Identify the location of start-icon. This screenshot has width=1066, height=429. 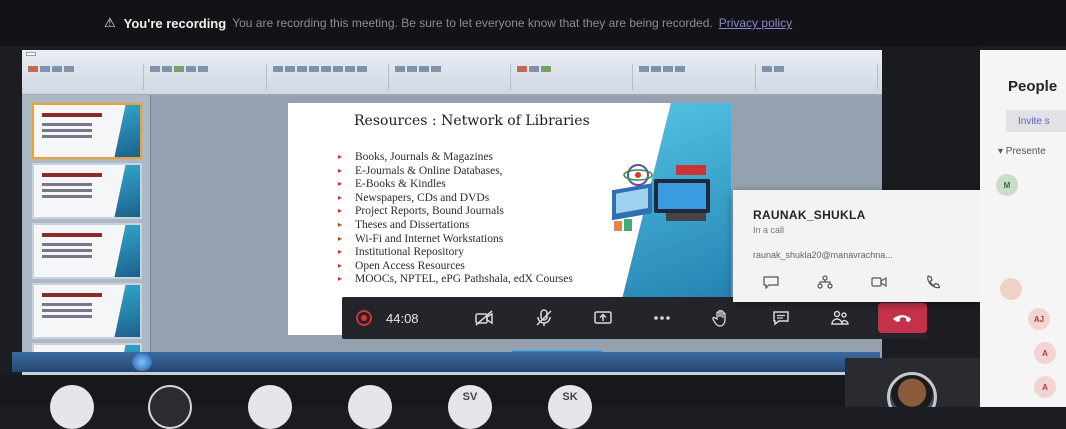
(142, 362).